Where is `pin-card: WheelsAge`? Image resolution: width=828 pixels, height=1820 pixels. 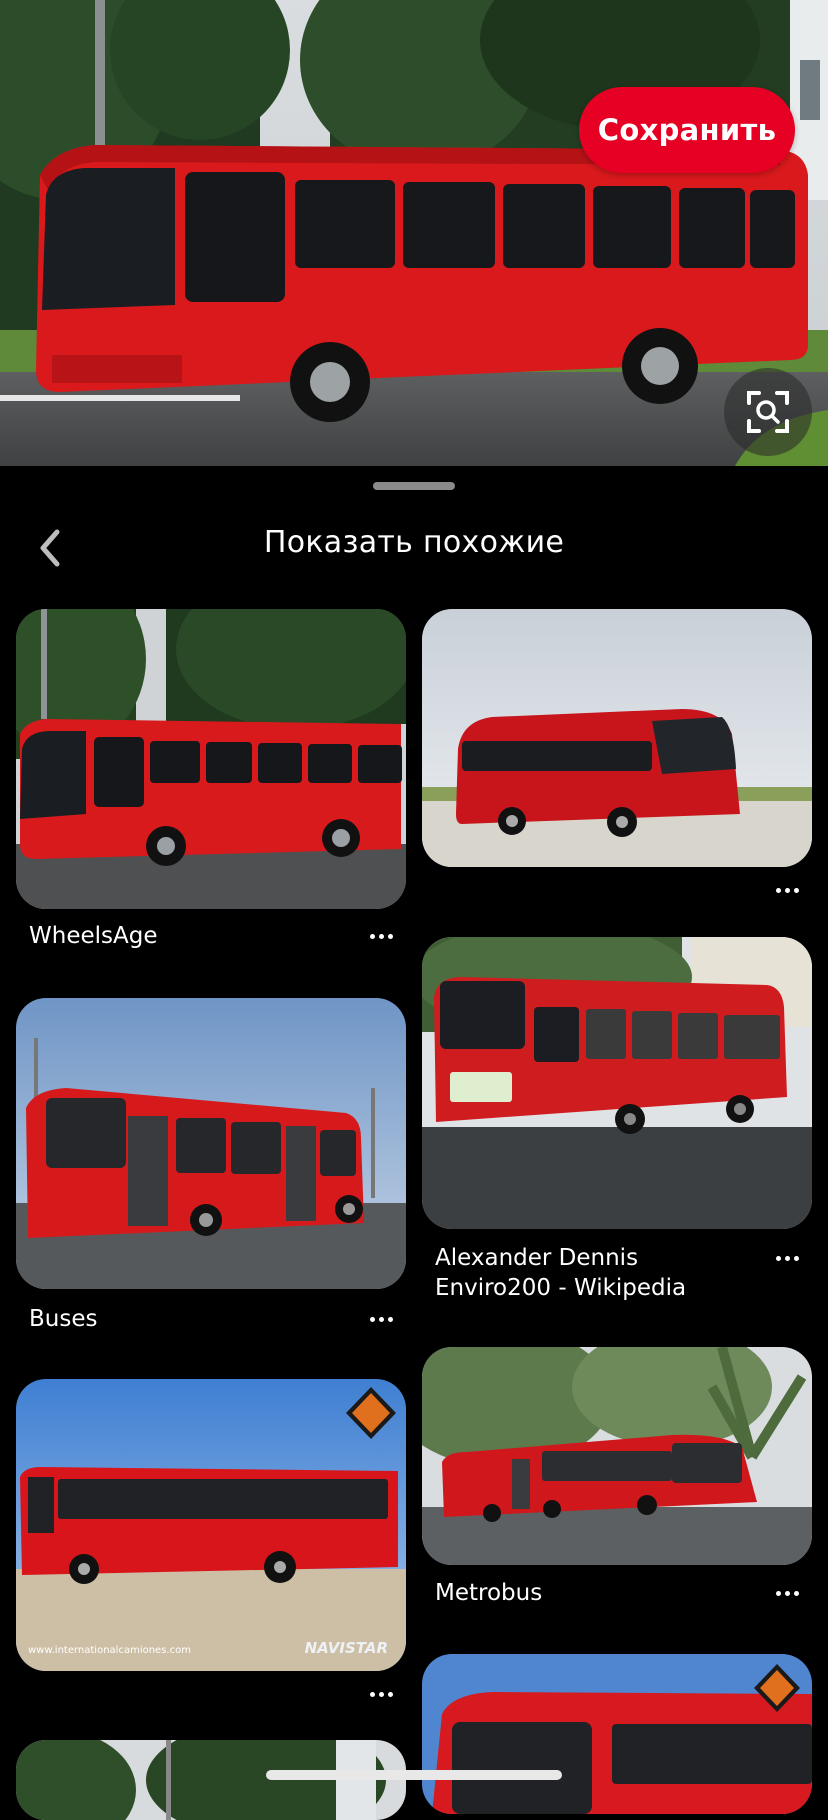 pin-card: WheelsAge is located at coordinates (211, 781).